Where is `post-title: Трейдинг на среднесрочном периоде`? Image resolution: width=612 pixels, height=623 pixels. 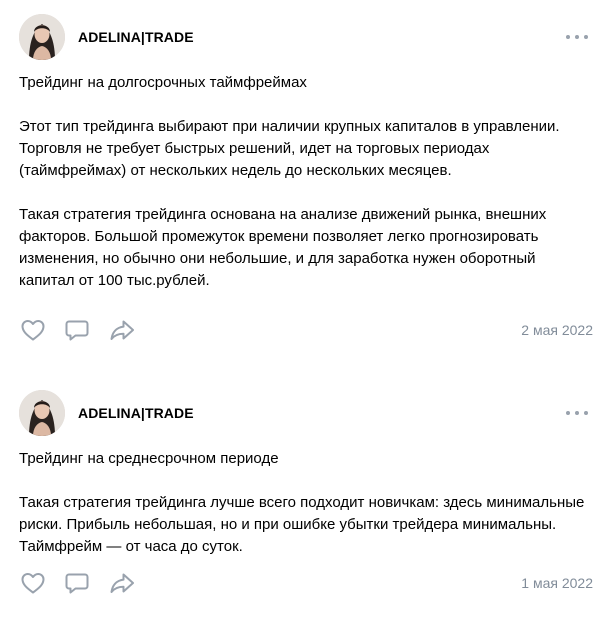 post-title: Трейдинг на среднесрочном периоде is located at coordinates (149, 458).